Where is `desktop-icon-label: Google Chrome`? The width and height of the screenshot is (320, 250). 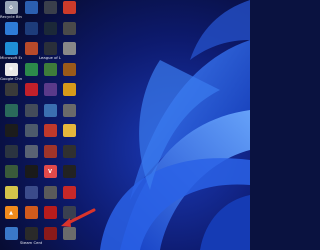
desktop-icon-label: Google Chrome is located at coordinates (11, 78).